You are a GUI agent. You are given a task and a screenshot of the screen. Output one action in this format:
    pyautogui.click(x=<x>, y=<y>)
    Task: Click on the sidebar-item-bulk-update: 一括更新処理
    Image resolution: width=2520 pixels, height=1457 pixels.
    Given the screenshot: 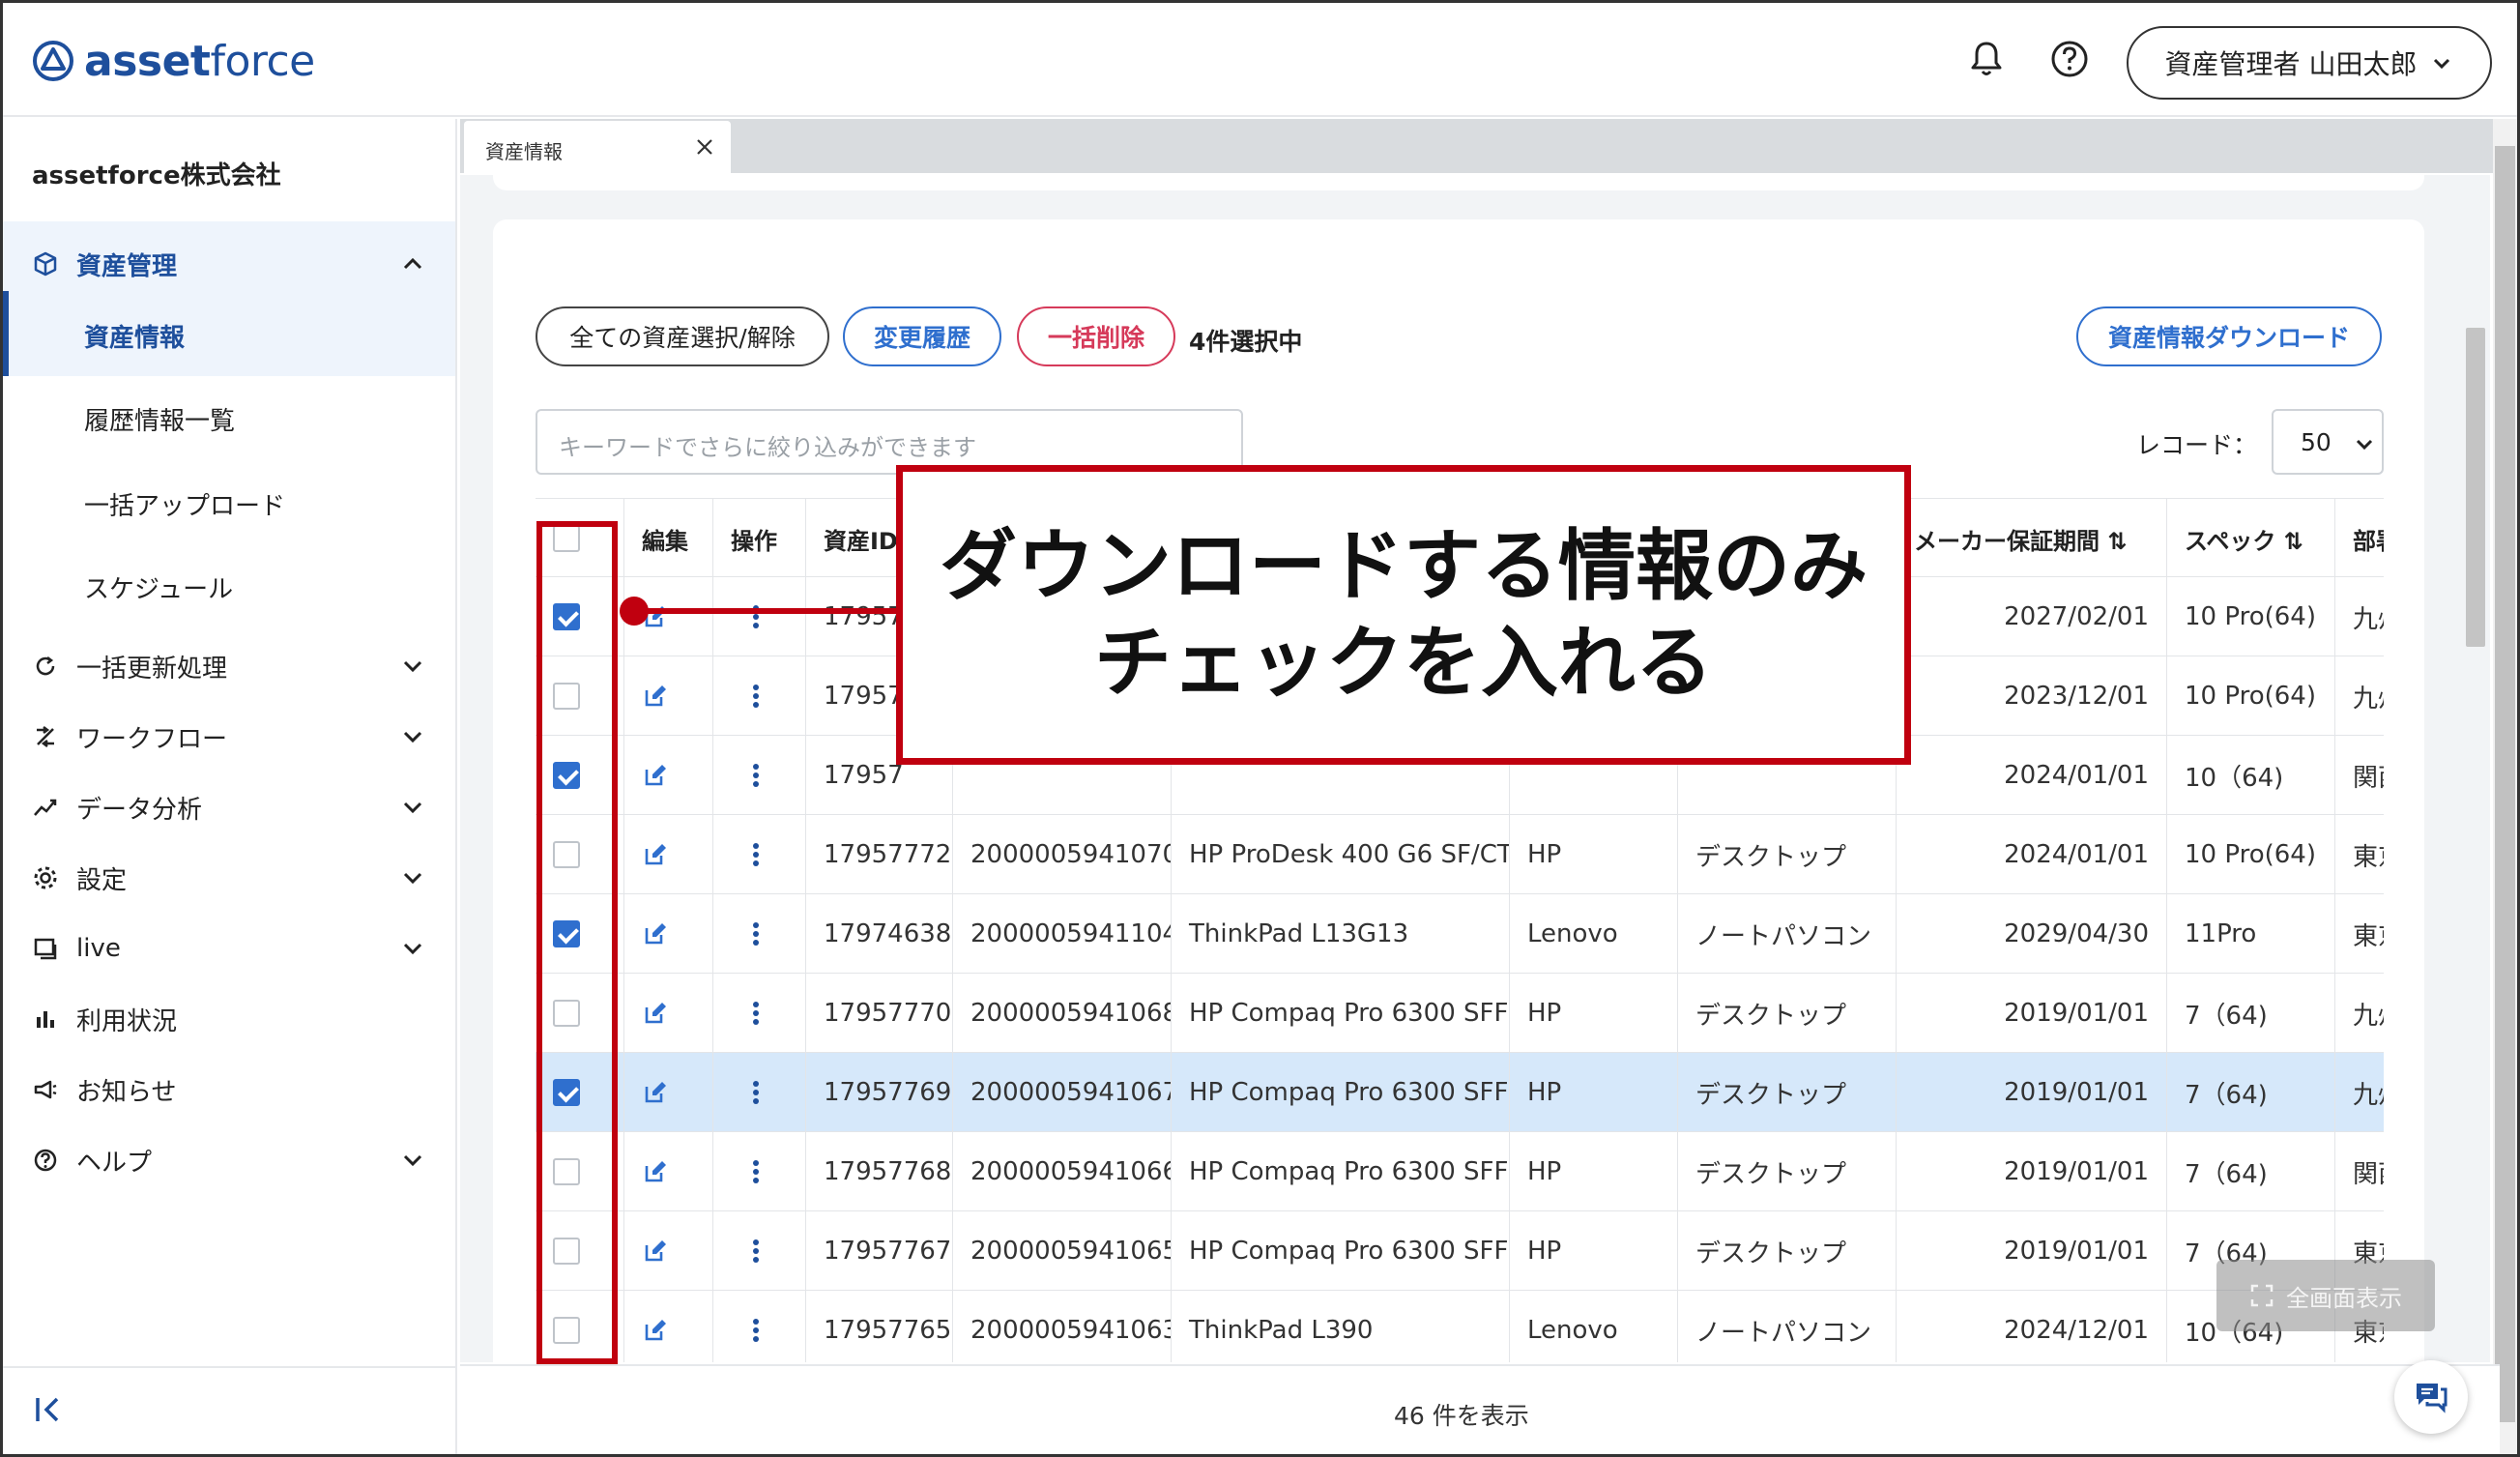 What is the action you would take?
    pyautogui.click(x=229, y=666)
    